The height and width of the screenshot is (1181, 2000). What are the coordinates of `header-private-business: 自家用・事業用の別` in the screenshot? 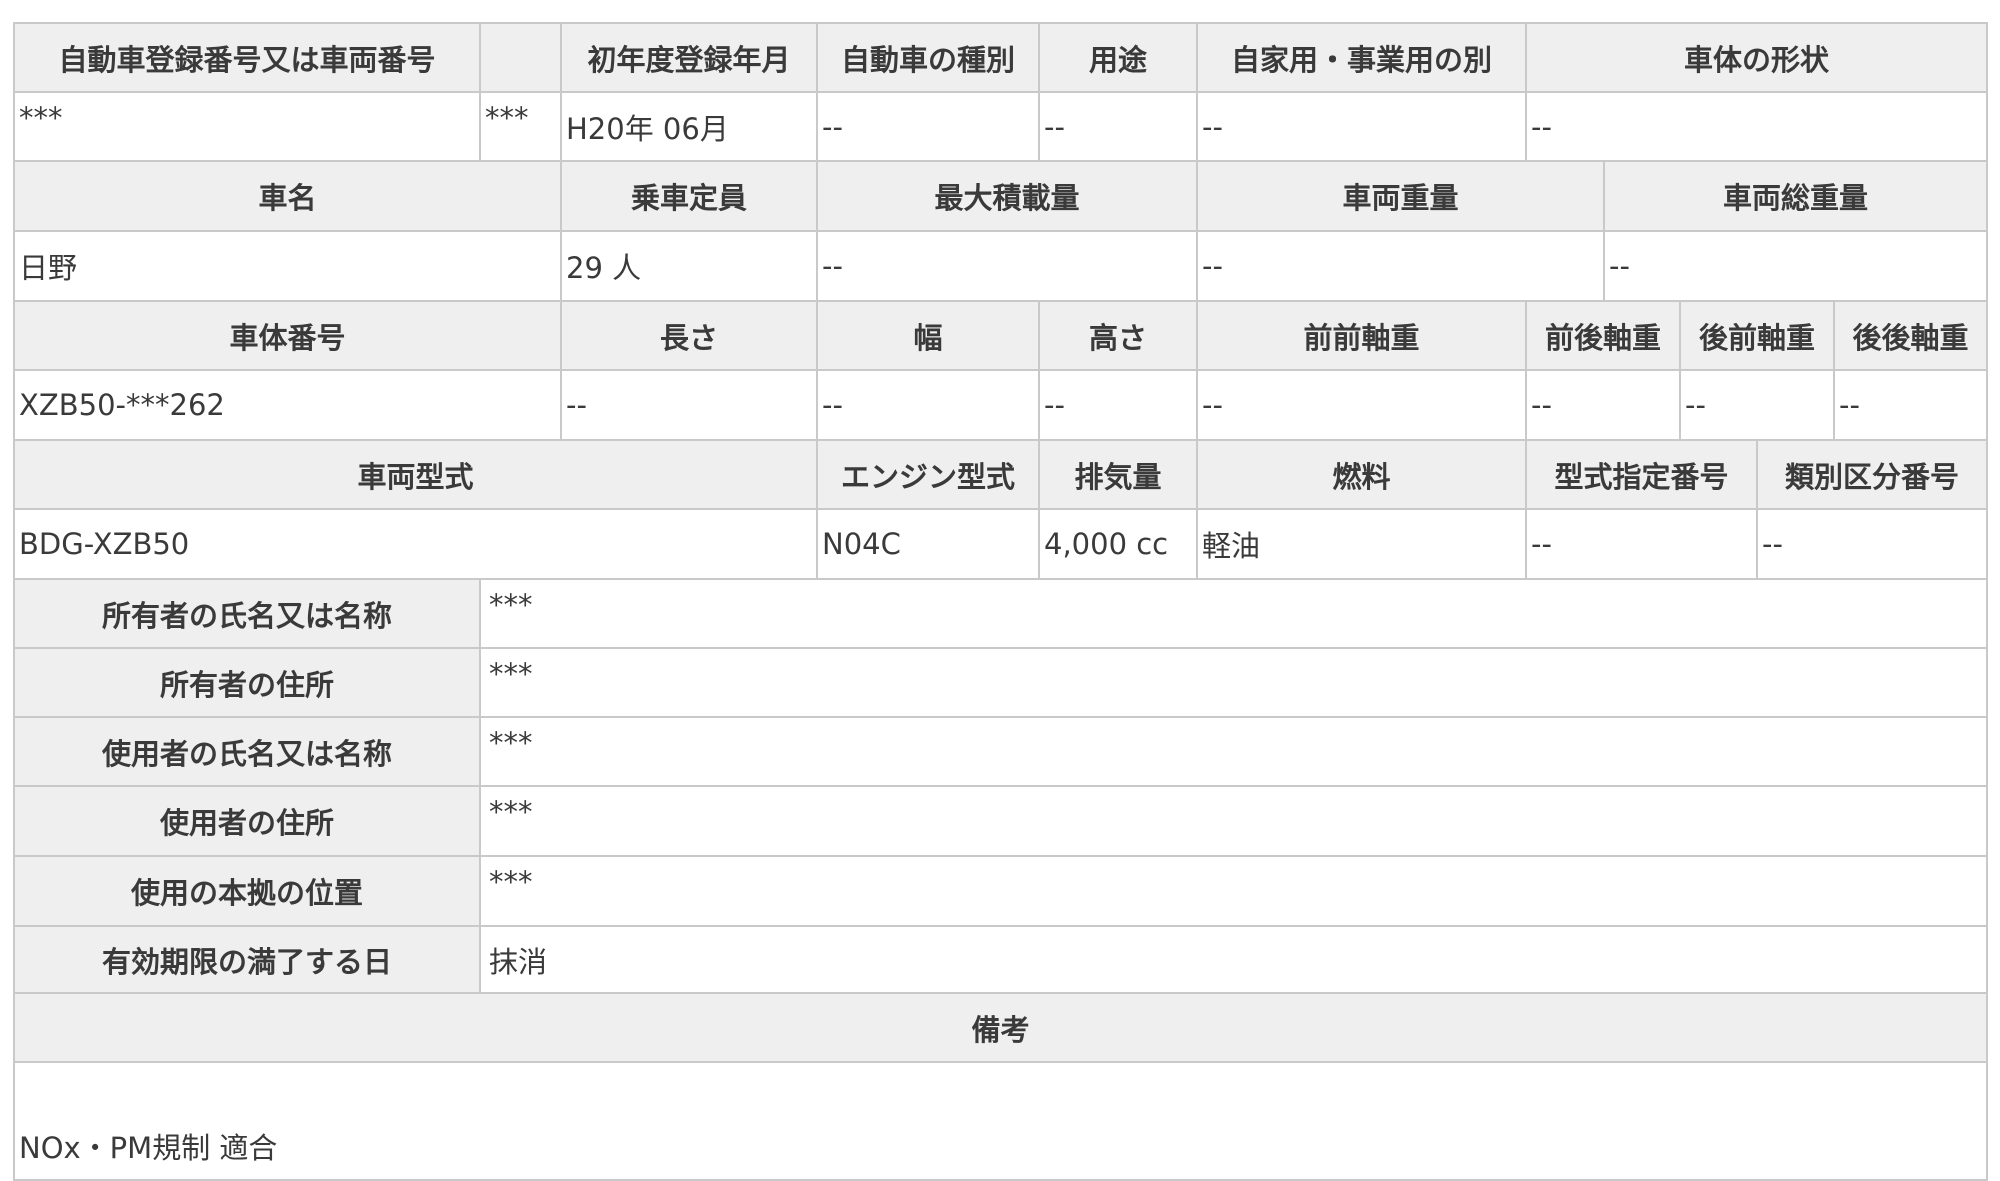 It's located at (1361, 57).